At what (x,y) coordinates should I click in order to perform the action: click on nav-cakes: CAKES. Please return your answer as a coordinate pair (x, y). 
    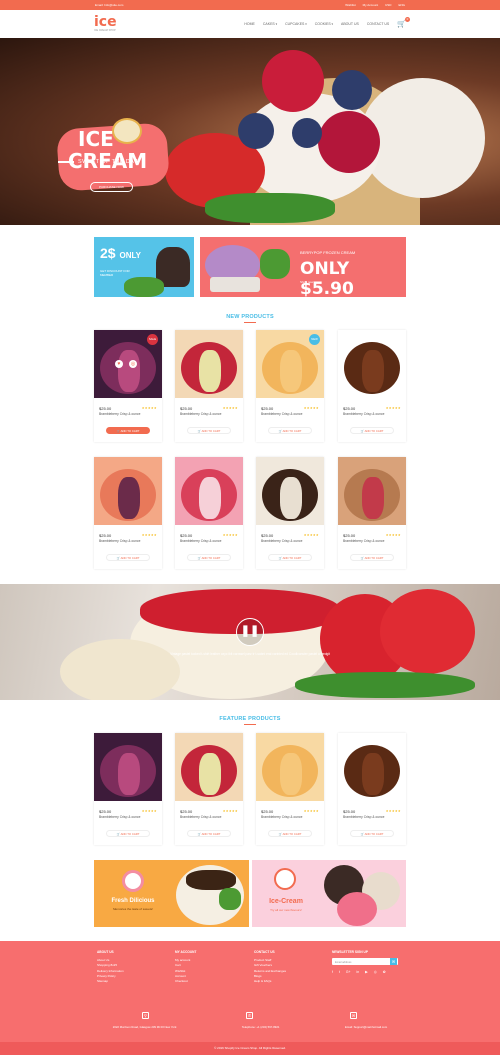
    Looking at the image, I should click on (270, 24).